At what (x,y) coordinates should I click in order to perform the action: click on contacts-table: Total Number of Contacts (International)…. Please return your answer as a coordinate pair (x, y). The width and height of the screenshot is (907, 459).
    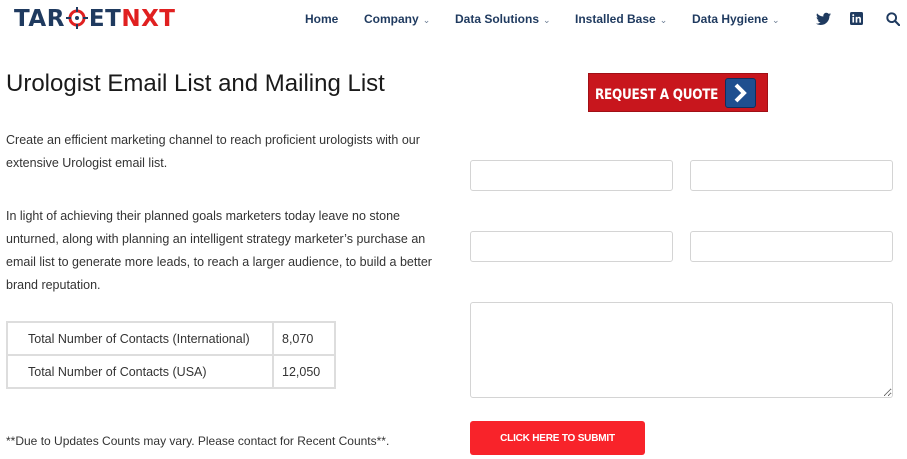
    Looking at the image, I should click on (171, 355).